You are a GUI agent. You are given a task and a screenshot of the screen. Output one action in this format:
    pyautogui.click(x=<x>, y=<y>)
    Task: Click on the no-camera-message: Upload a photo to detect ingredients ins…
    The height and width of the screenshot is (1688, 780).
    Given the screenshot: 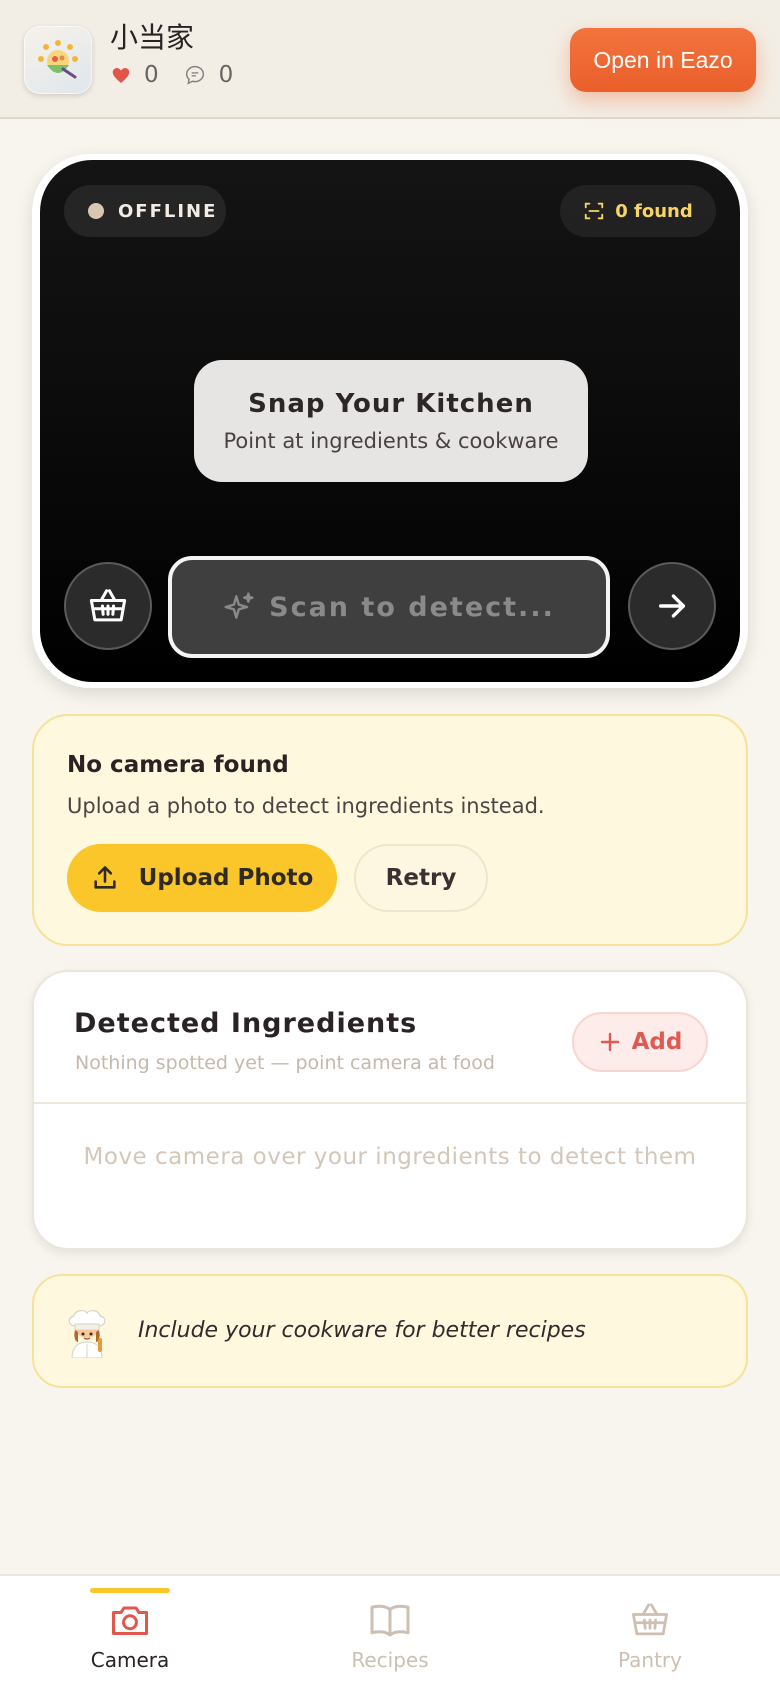 What is the action you would take?
    pyautogui.click(x=306, y=806)
    